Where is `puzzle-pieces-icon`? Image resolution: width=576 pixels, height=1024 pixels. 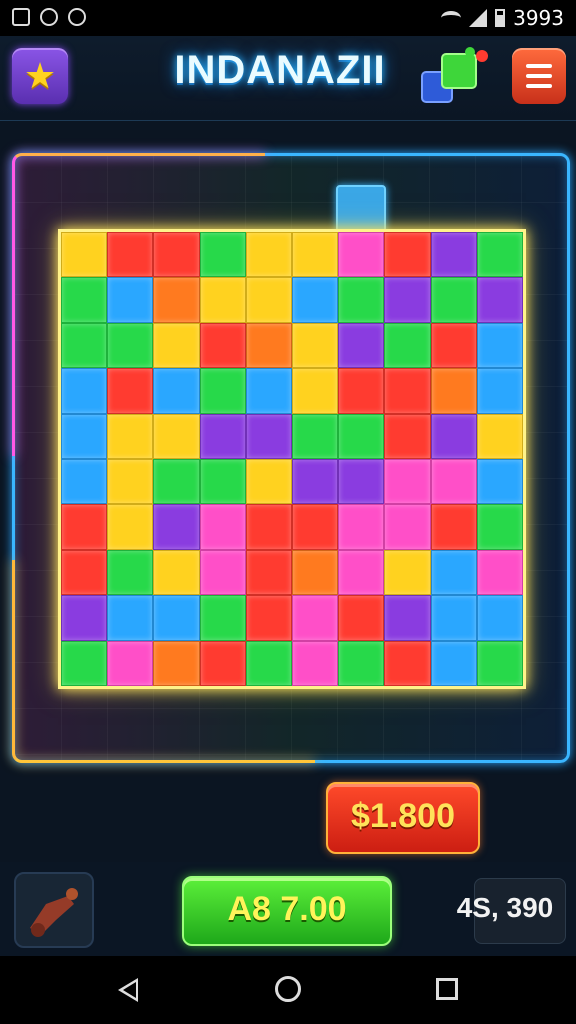 puzzle-pieces-icon is located at coordinates (456, 77).